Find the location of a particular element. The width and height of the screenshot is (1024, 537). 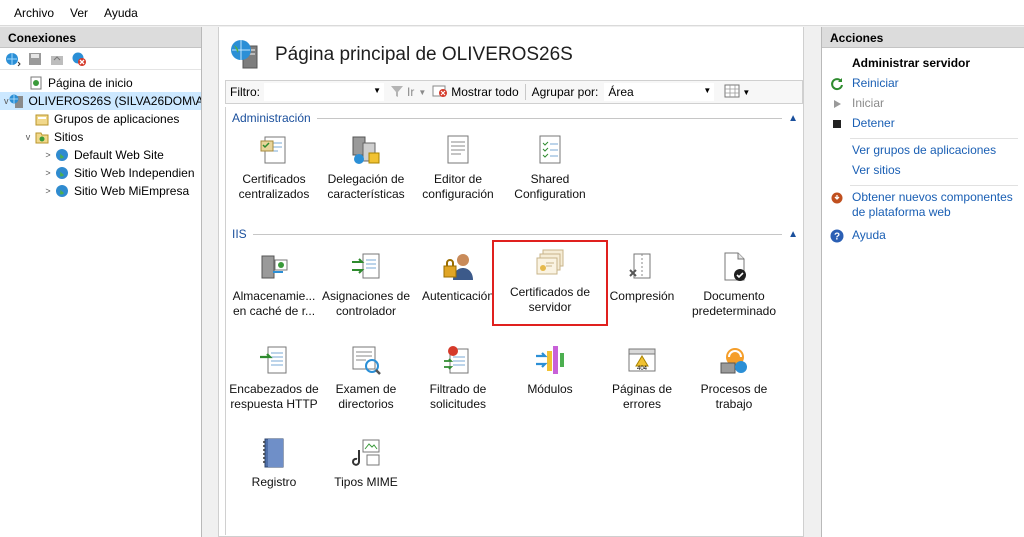

section-divider is located at coordinates (517, 234).